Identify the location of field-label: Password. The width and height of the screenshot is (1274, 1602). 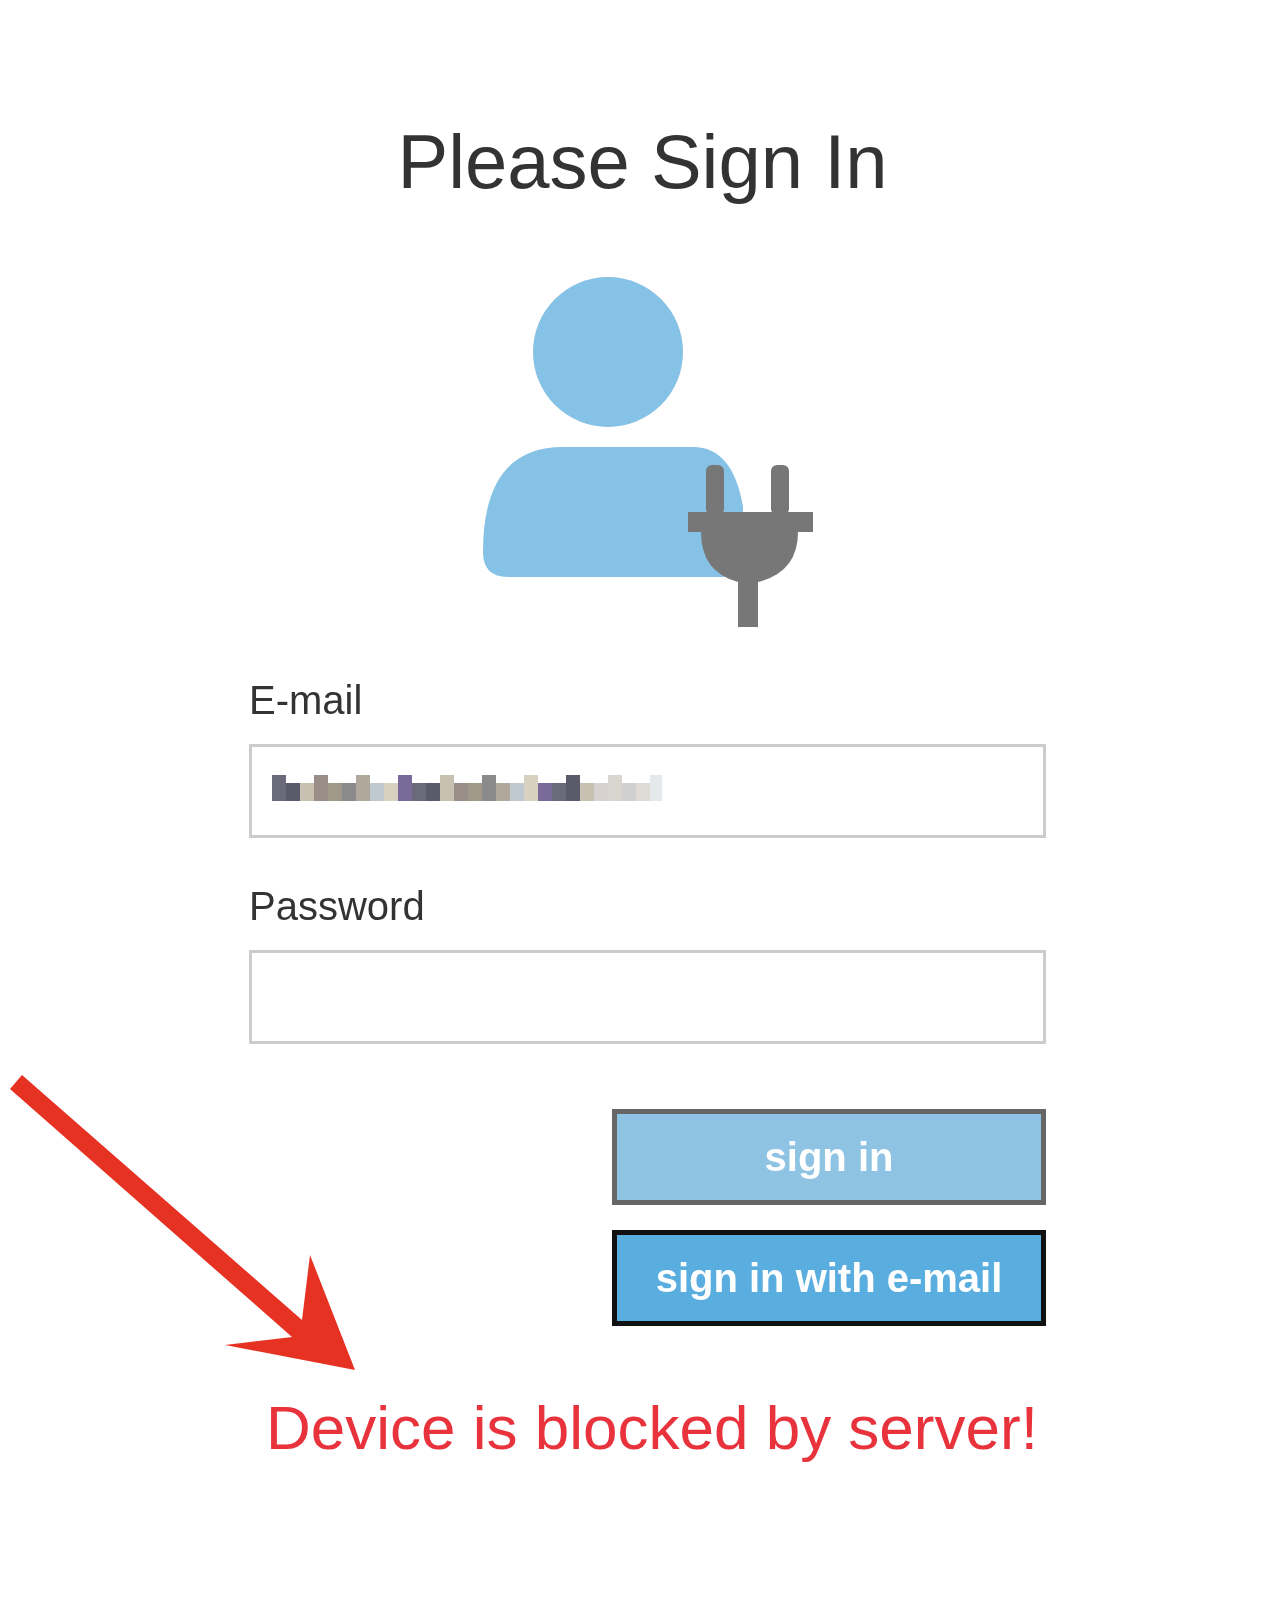
(337, 906).